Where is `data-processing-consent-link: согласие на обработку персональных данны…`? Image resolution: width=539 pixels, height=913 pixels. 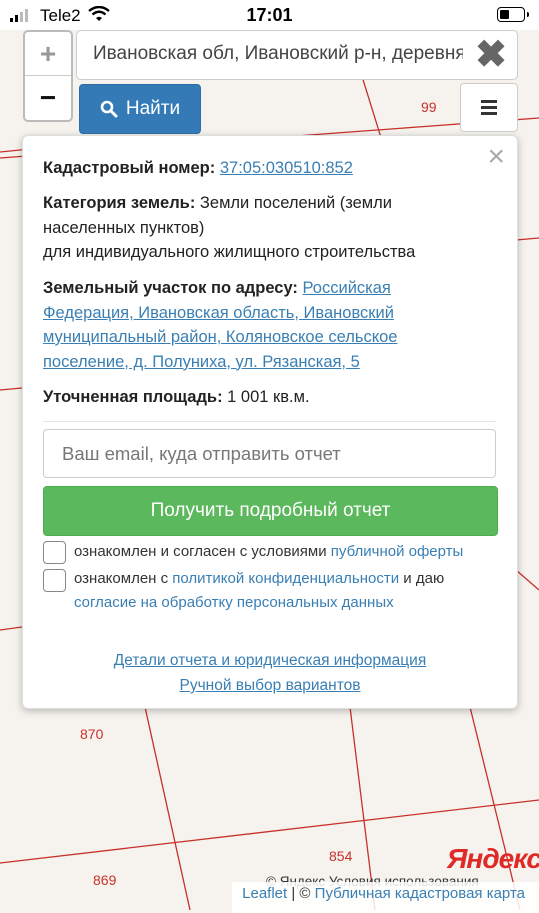
data-processing-consent-link: согласие на обработку персональных данны… is located at coordinates (234, 602).